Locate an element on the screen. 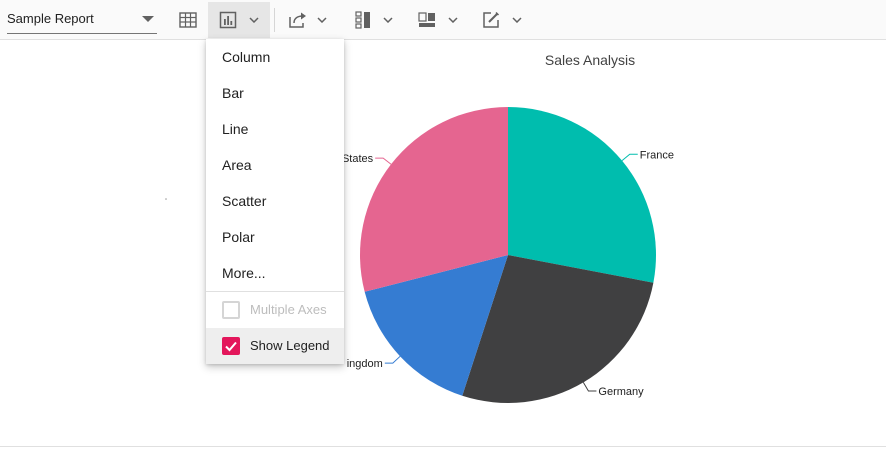 This screenshot has width=886, height=452. data-label: France is located at coordinates (657, 155).